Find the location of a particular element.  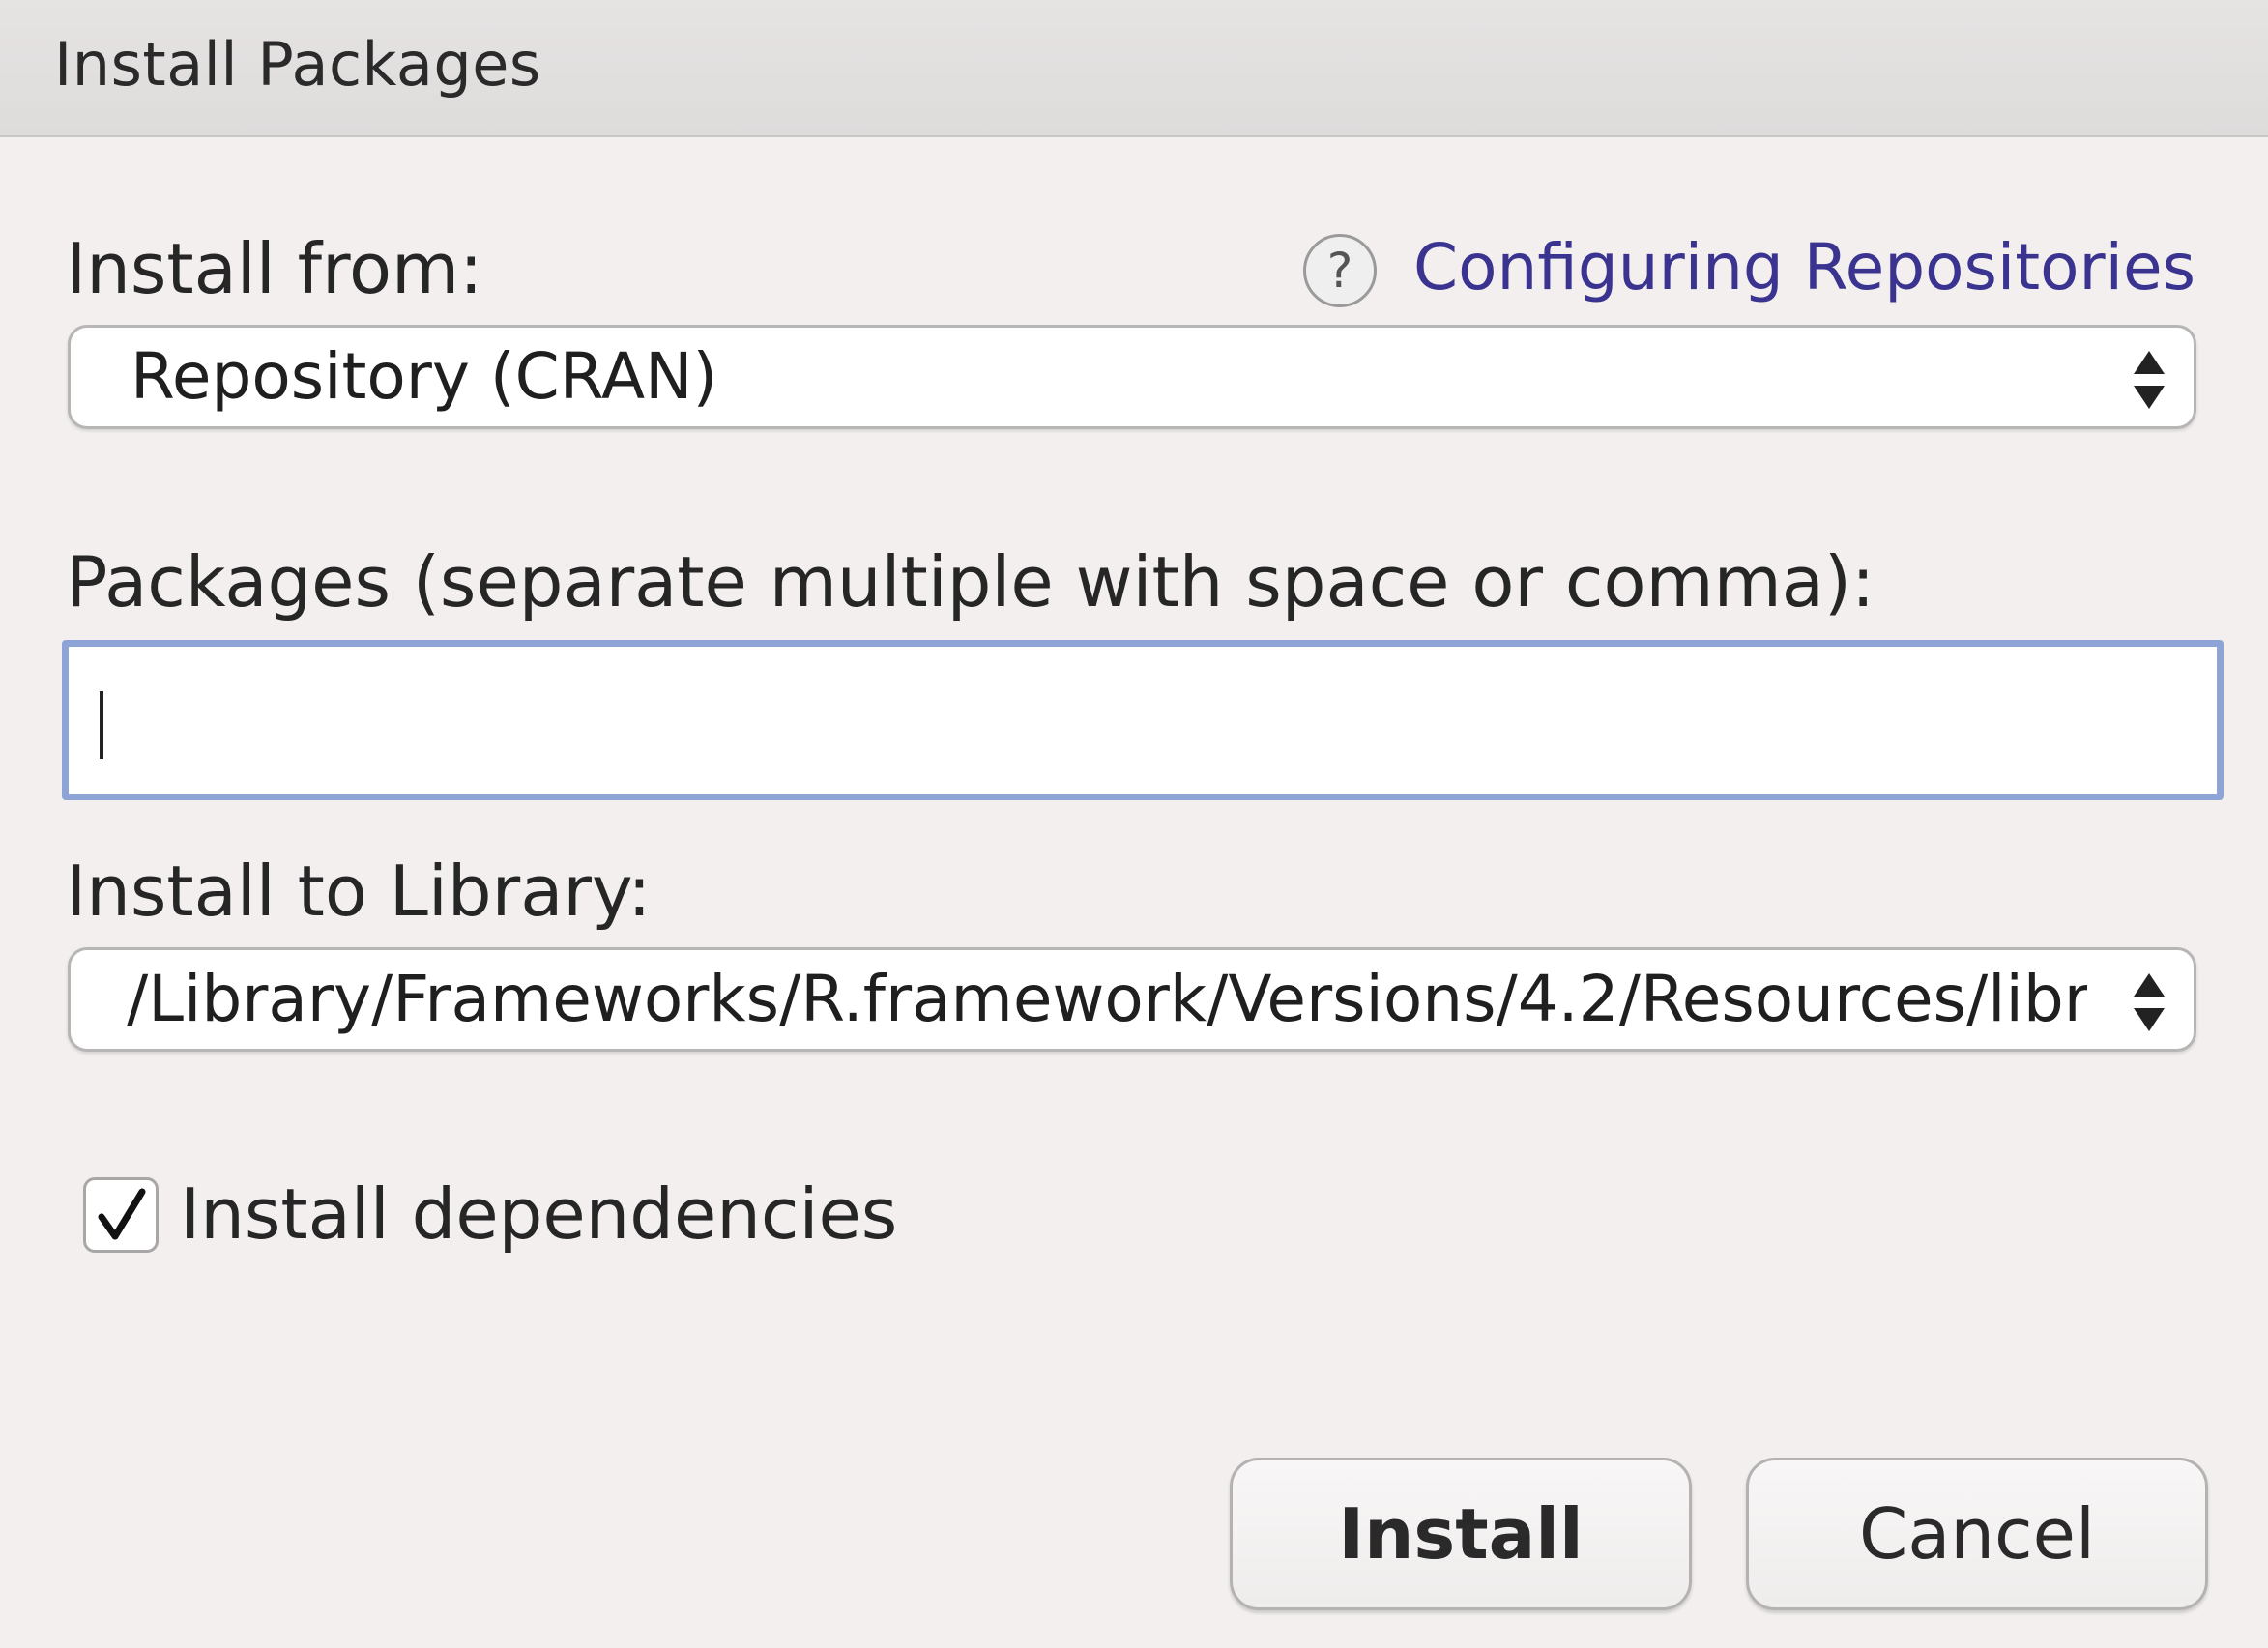

dialog-titlebar: Install Packages is located at coordinates (1134, 68).